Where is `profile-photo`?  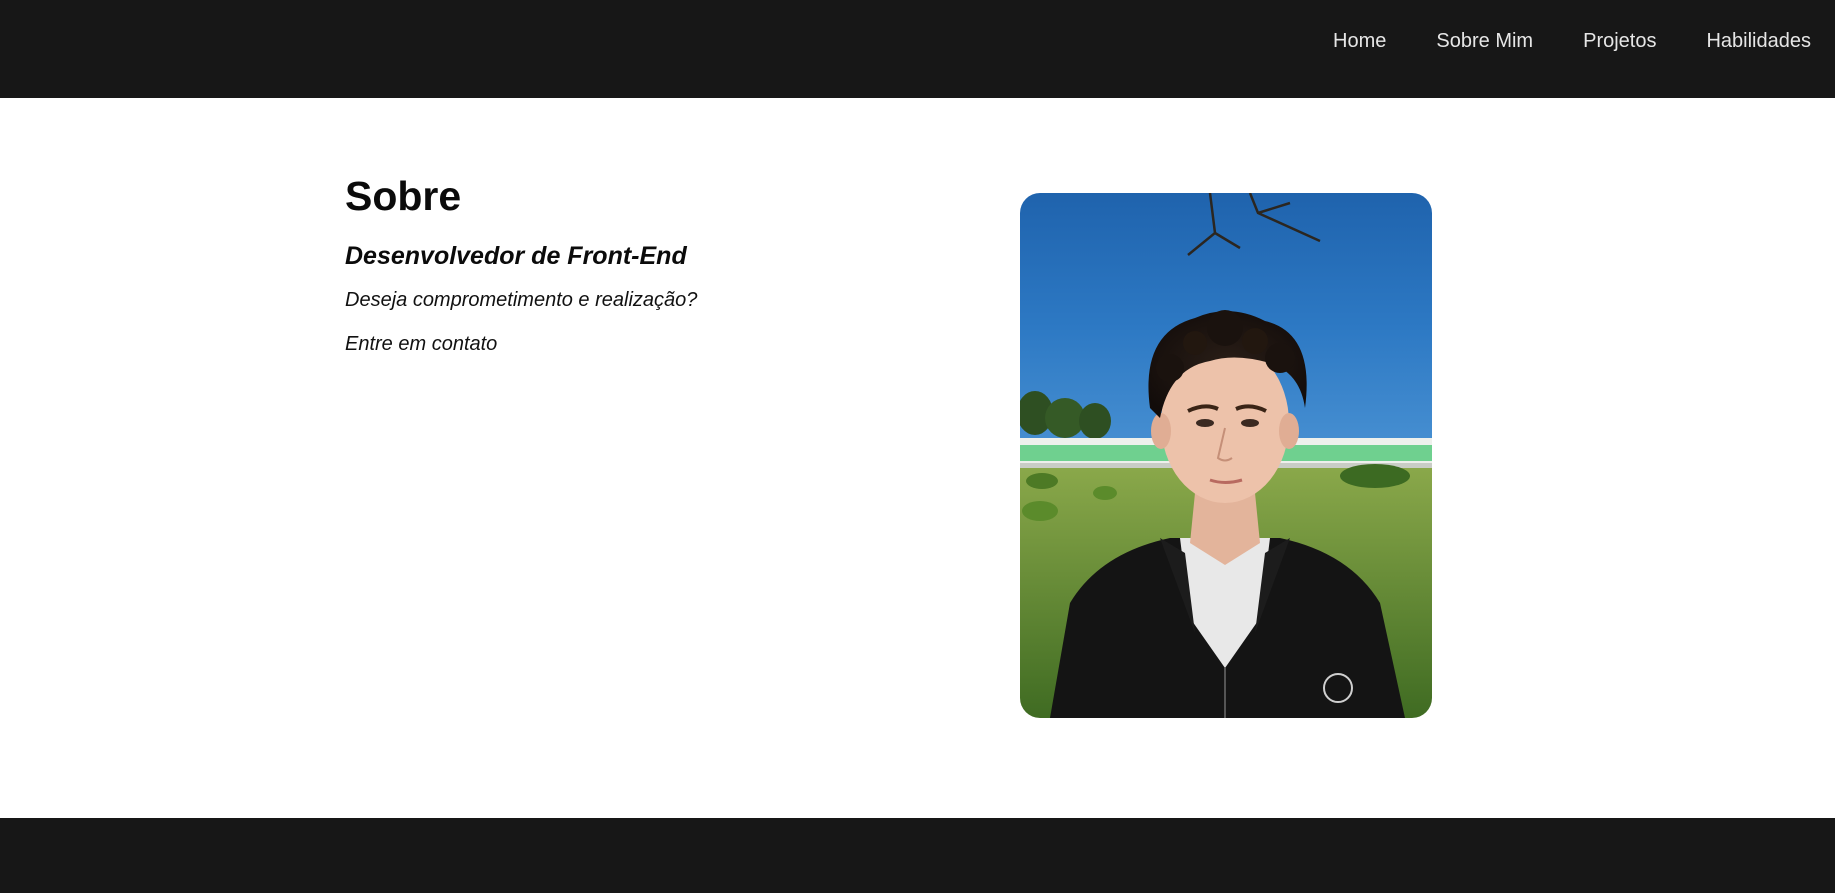
profile-photo is located at coordinates (1226, 455).